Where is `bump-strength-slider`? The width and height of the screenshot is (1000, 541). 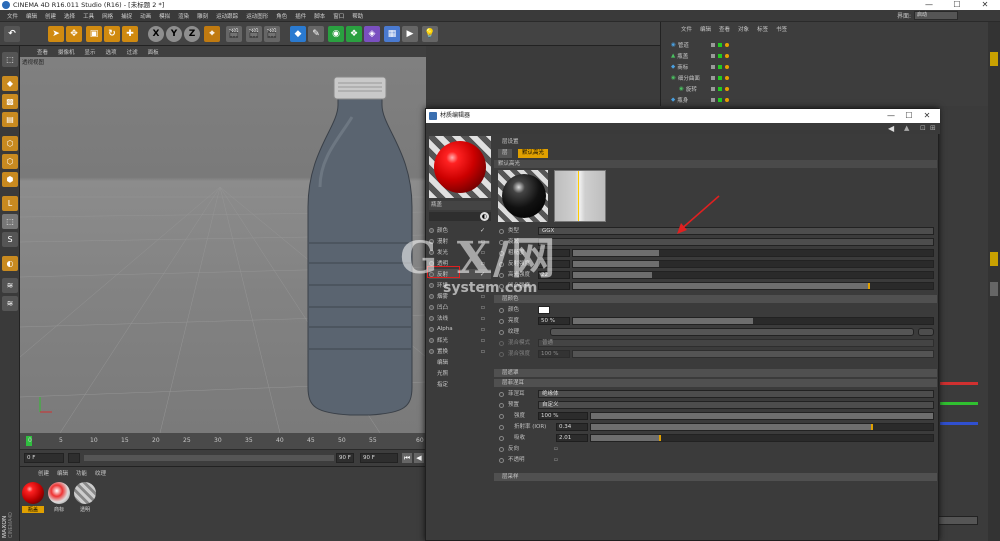 bump-strength-slider is located at coordinates (753, 286).